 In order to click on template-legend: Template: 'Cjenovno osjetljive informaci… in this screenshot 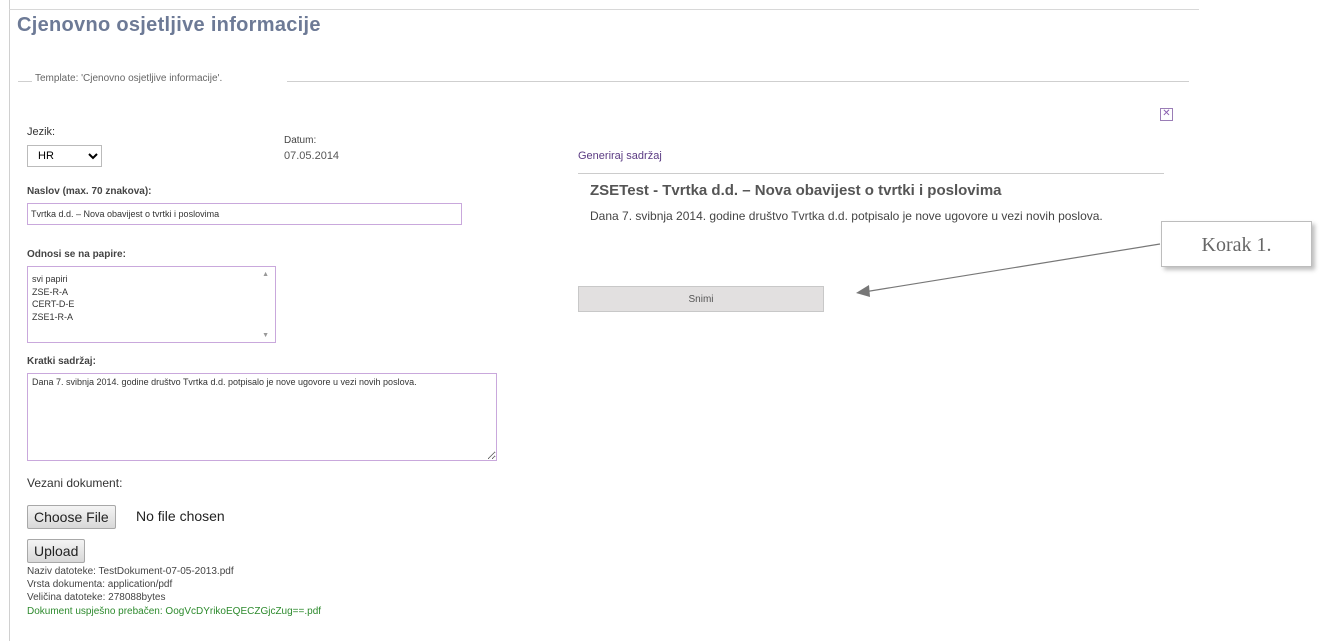, I will do `click(129, 78)`.